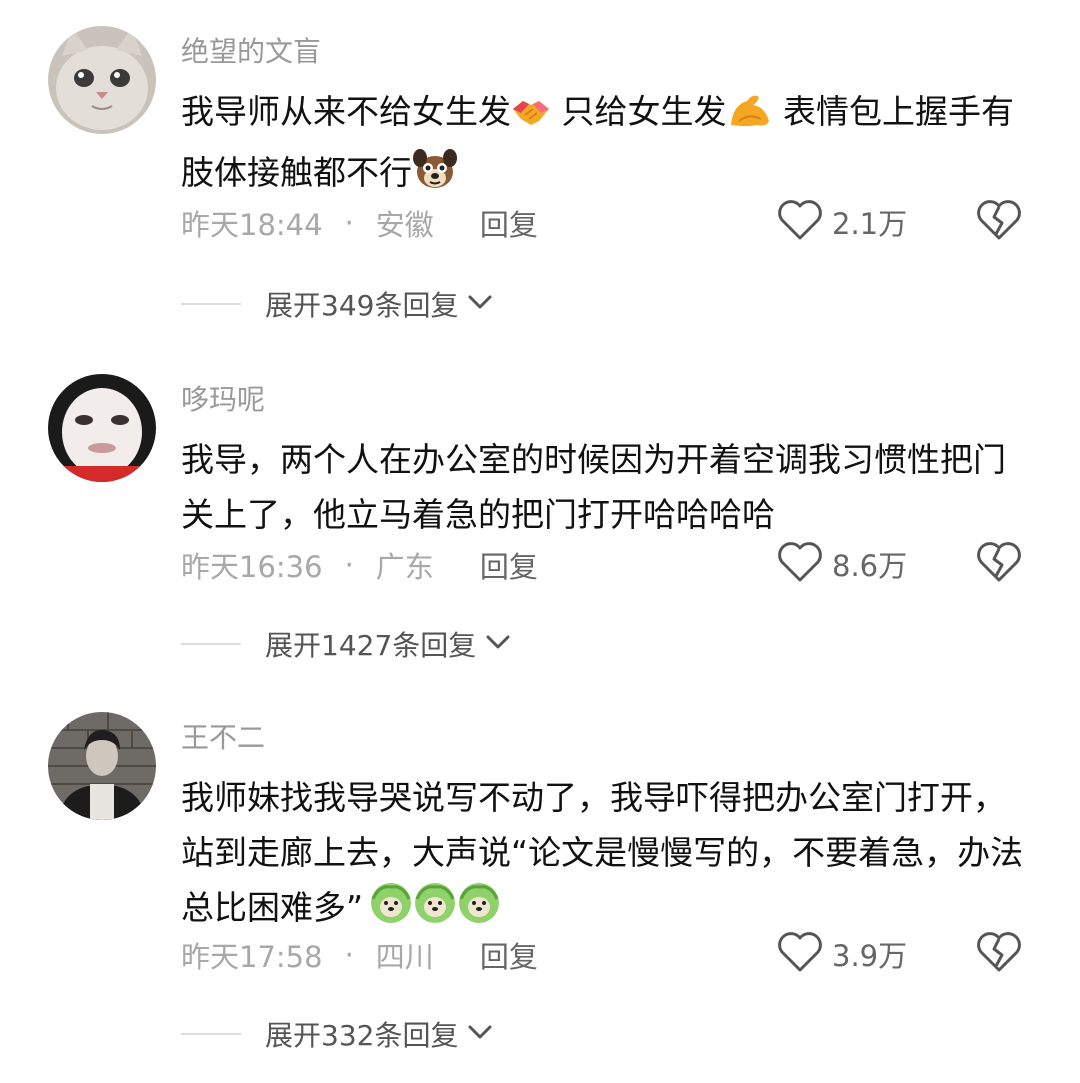 This screenshot has height=1083, width=1080. I want to click on comment-meta: 昨天16:36 · 广东 回复, so click(359, 565).